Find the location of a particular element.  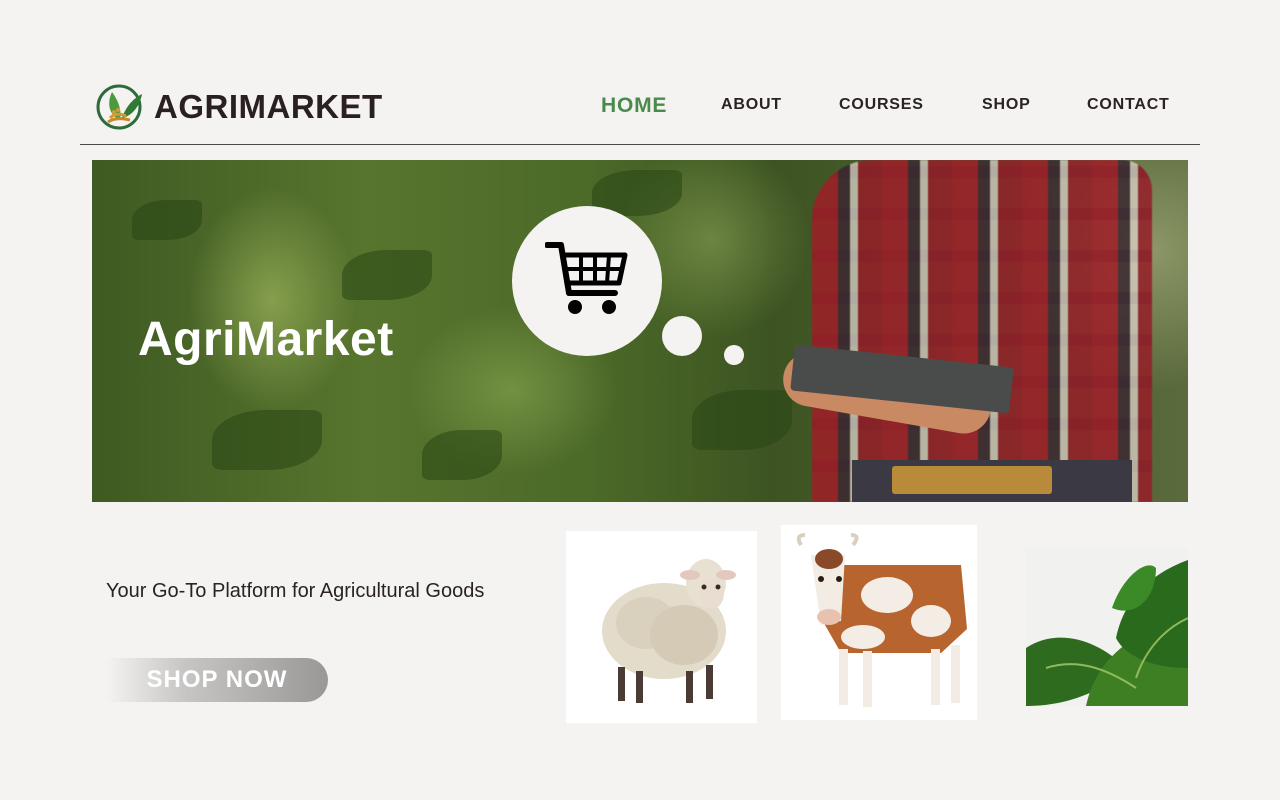

header-divider is located at coordinates (640, 144).